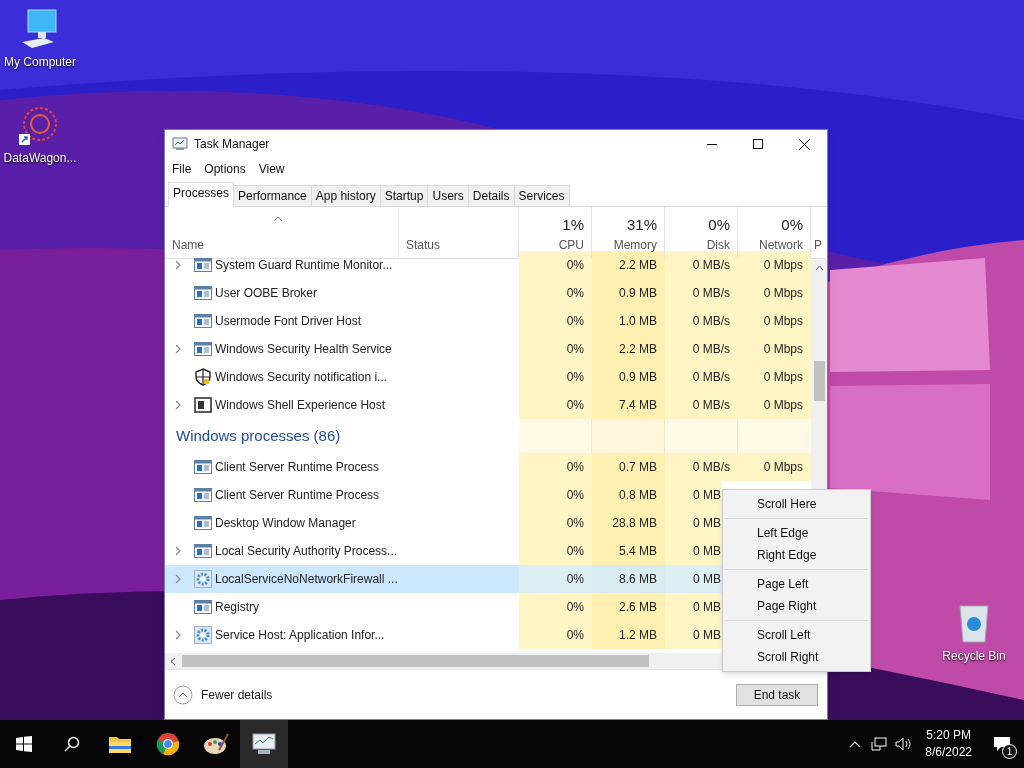 The width and height of the screenshot is (1024, 768). What do you see at coordinates (223, 694) in the screenshot?
I see `fewer-details-button: Fewer details` at bounding box center [223, 694].